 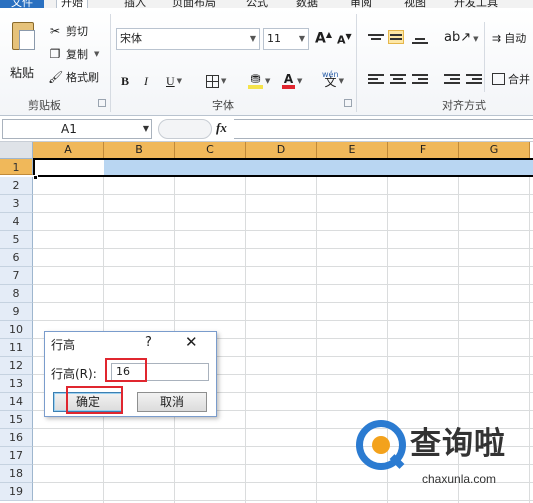 I want to click on format-painter-label: 格式刷, so click(x=82, y=77).